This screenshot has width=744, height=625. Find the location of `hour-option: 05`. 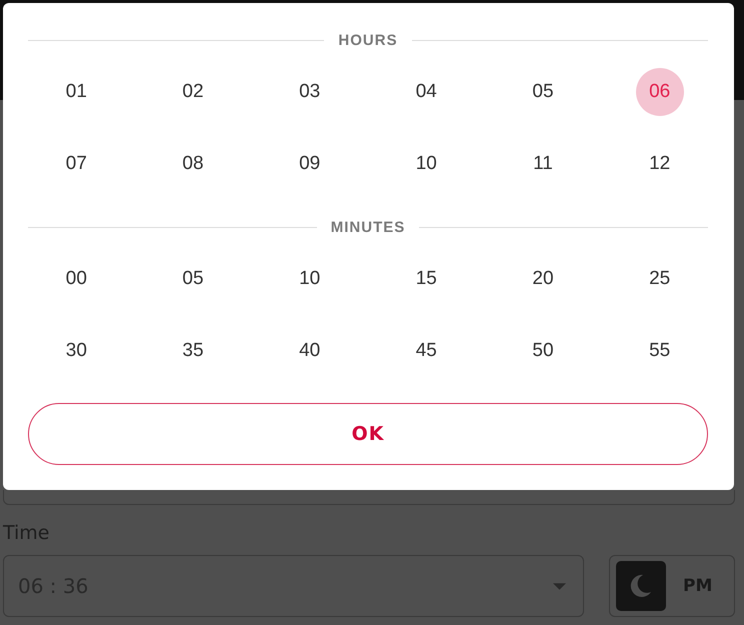

hour-option: 05 is located at coordinates (542, 92).